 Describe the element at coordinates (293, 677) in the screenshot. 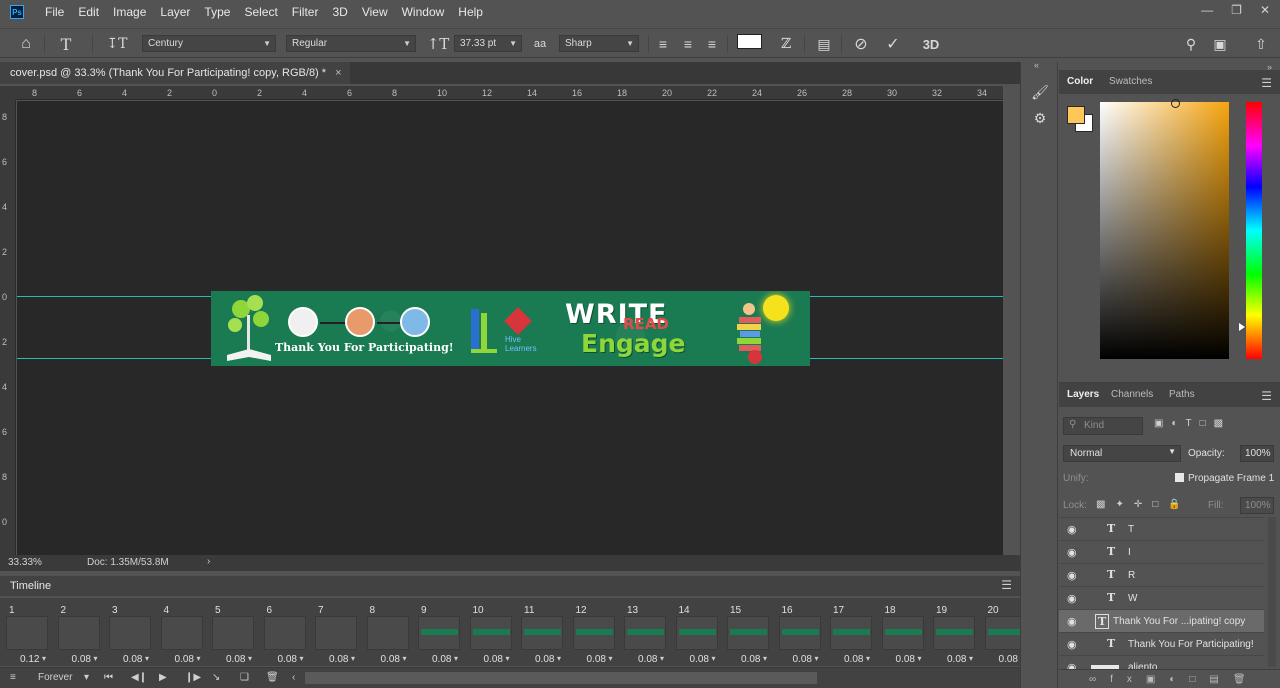

I see `scroll-left-icon: ‹` at that location.